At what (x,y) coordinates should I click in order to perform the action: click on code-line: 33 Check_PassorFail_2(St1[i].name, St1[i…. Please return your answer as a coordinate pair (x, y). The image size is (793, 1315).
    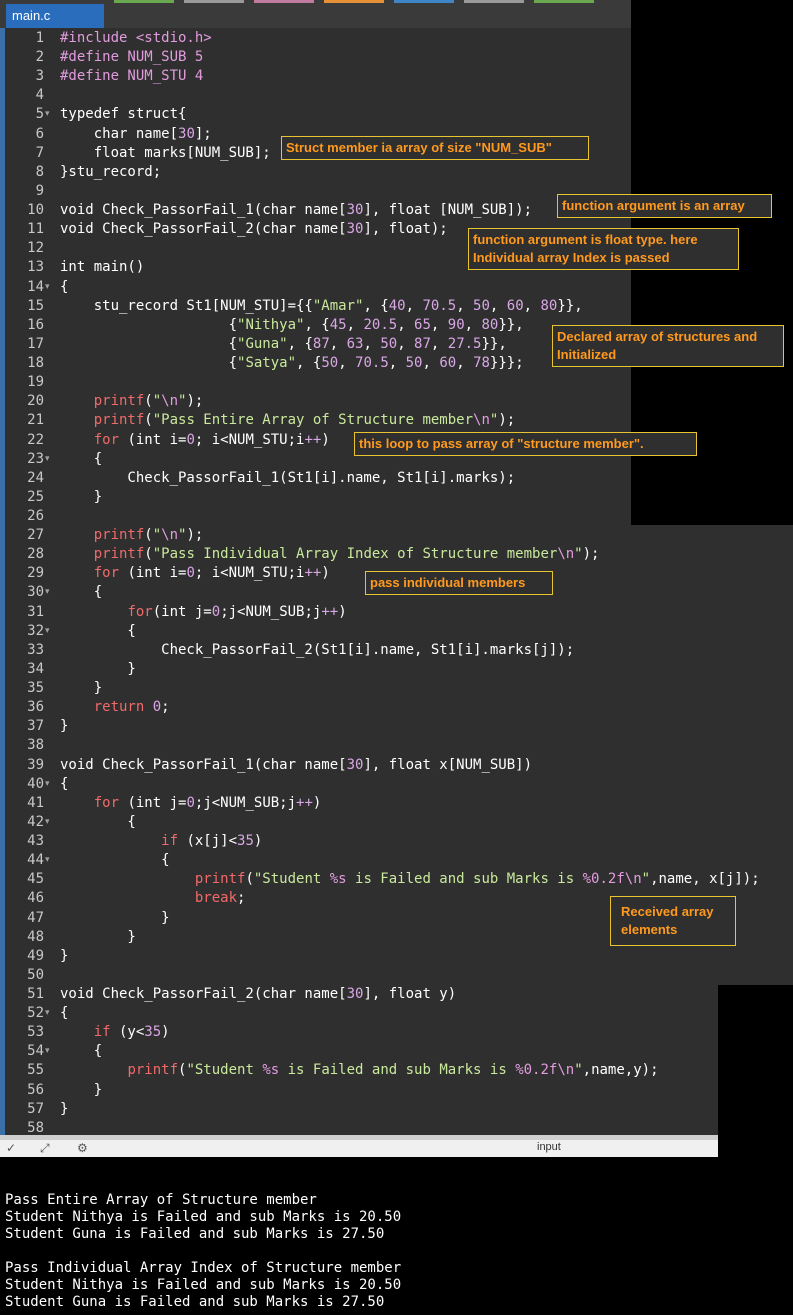
    Looking at the image, I should click on (396, 650).